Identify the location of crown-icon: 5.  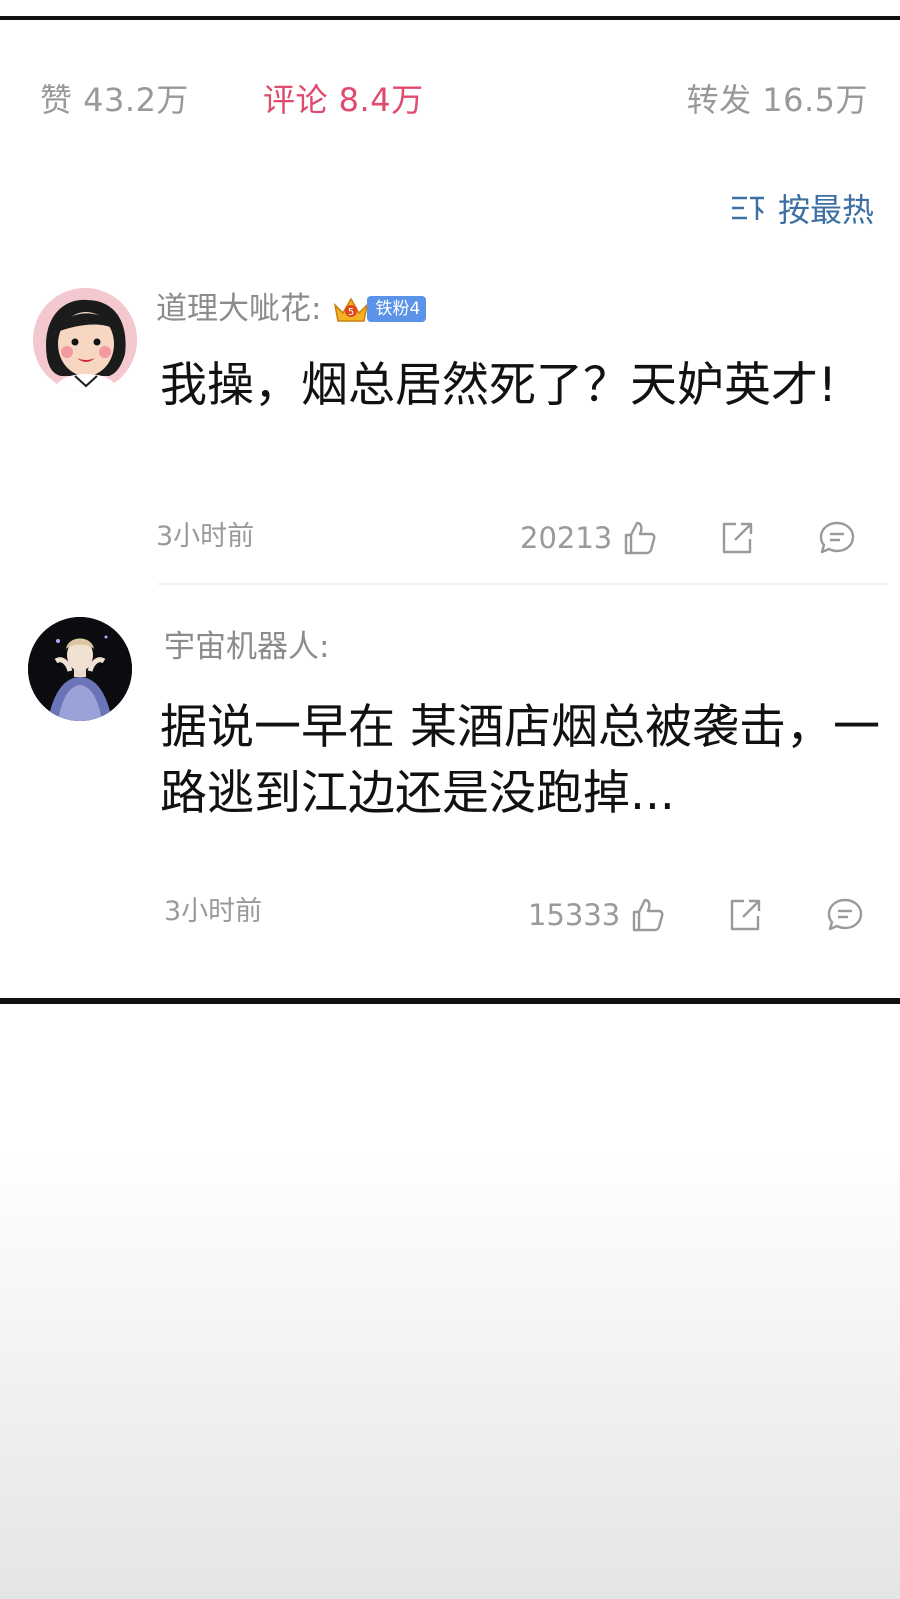
(351, 309).